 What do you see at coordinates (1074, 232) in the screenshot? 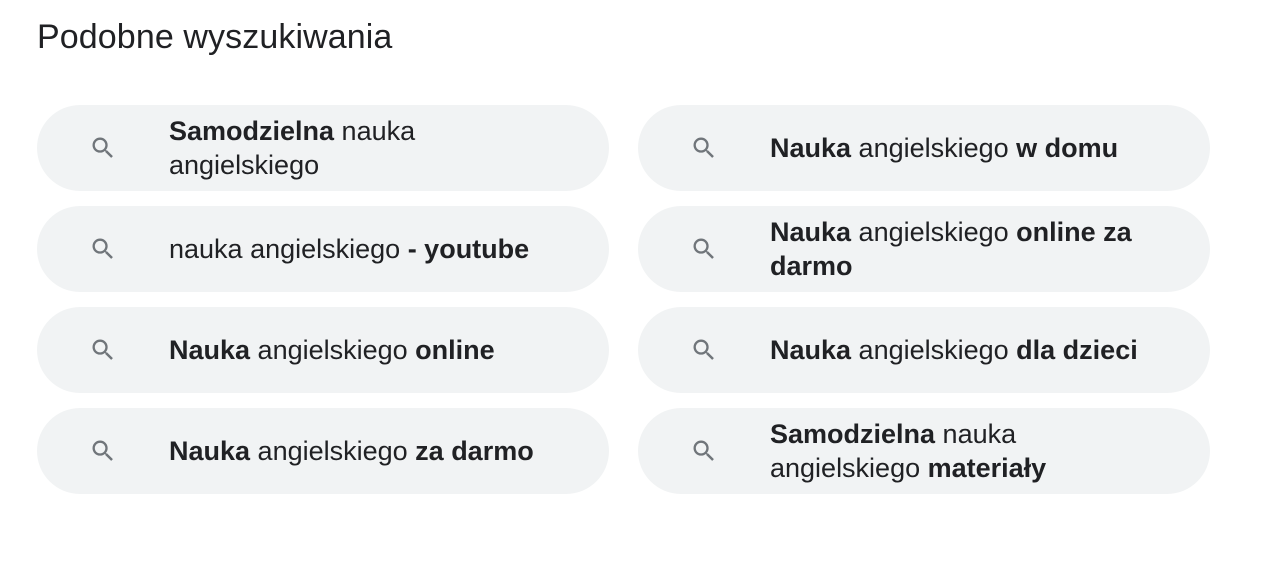
I see `bold-text-segment: online za` at bounding box center [1074, 232].